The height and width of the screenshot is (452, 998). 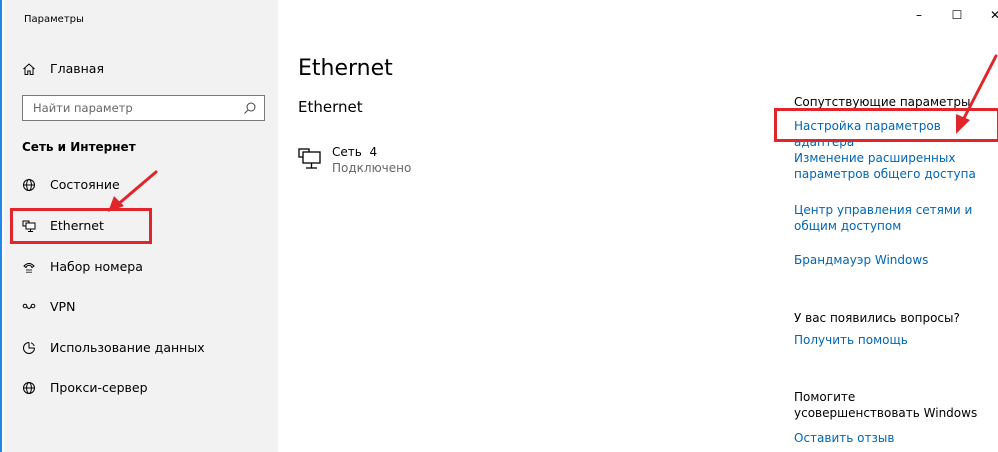 What do you see at coordinates (919, 15) in the screenshot?
I see `minimize-button: –` at bounding box center [919, 15].